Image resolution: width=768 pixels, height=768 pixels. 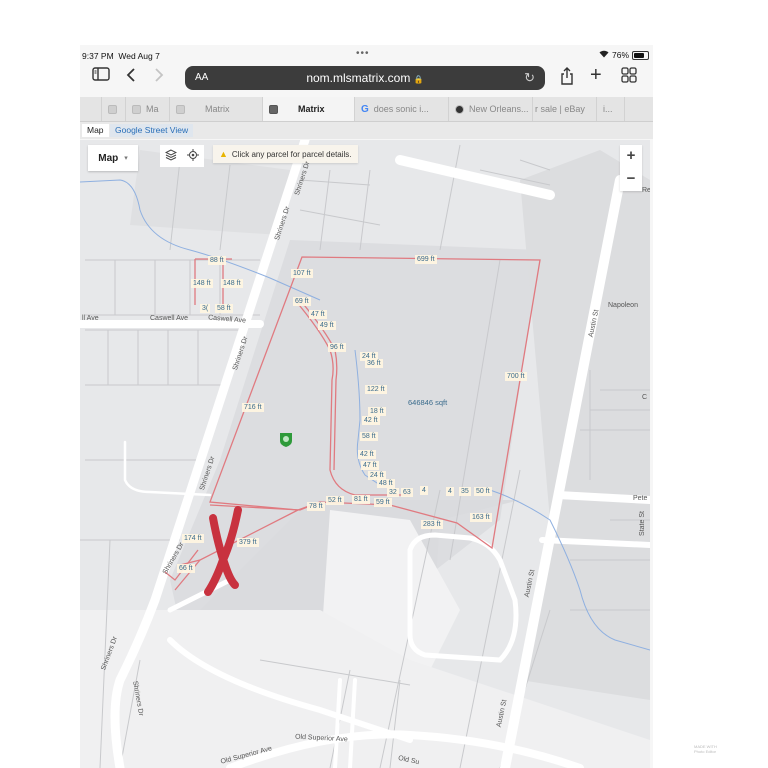 What do you see at coordinates (642, 523) in the screenshot?
I see `street-label: State St` at bounding box center [642, 523].